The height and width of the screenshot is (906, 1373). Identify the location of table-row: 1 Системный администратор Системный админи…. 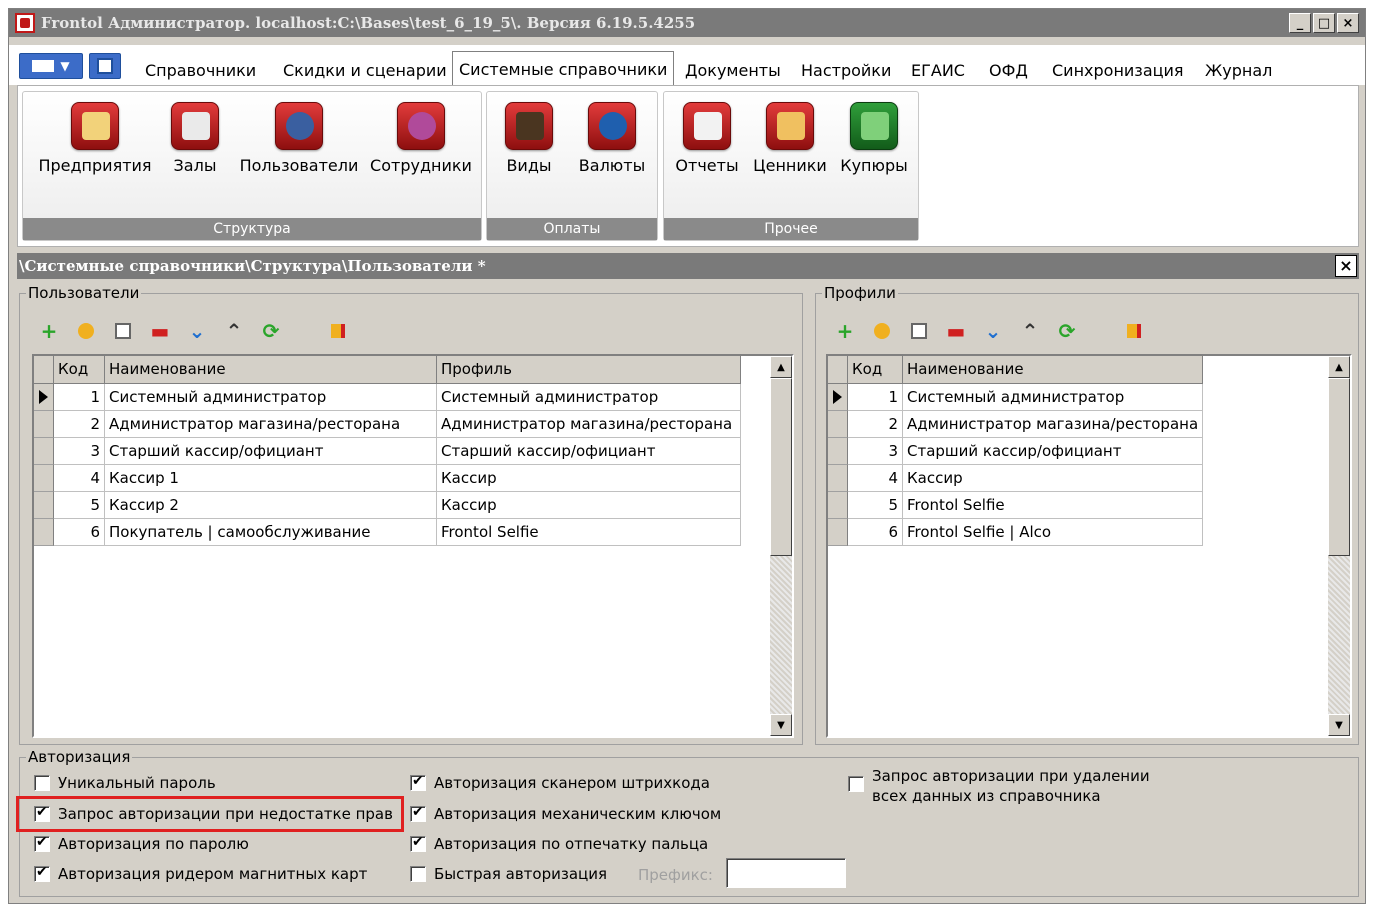
(387, 397).